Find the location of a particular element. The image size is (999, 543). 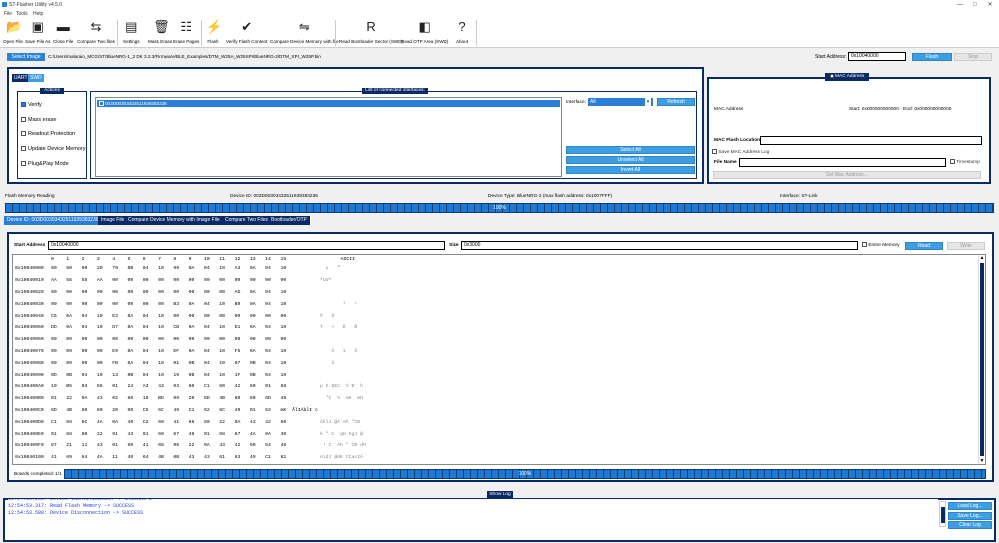

action-plug-play-mode: Plug&Play Mode is located at coordinates (45, 164).